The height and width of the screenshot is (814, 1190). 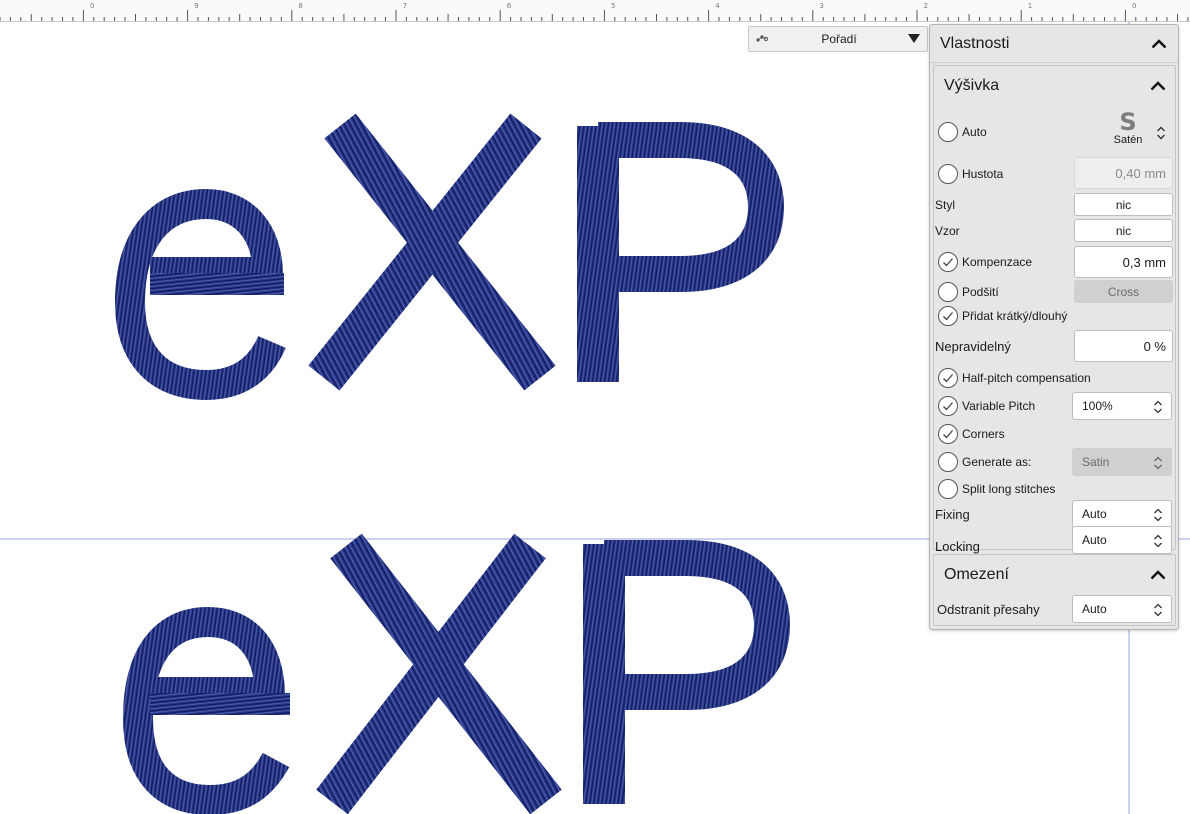 I want to click on ruler-label: 2, so click(x=926, y=6).